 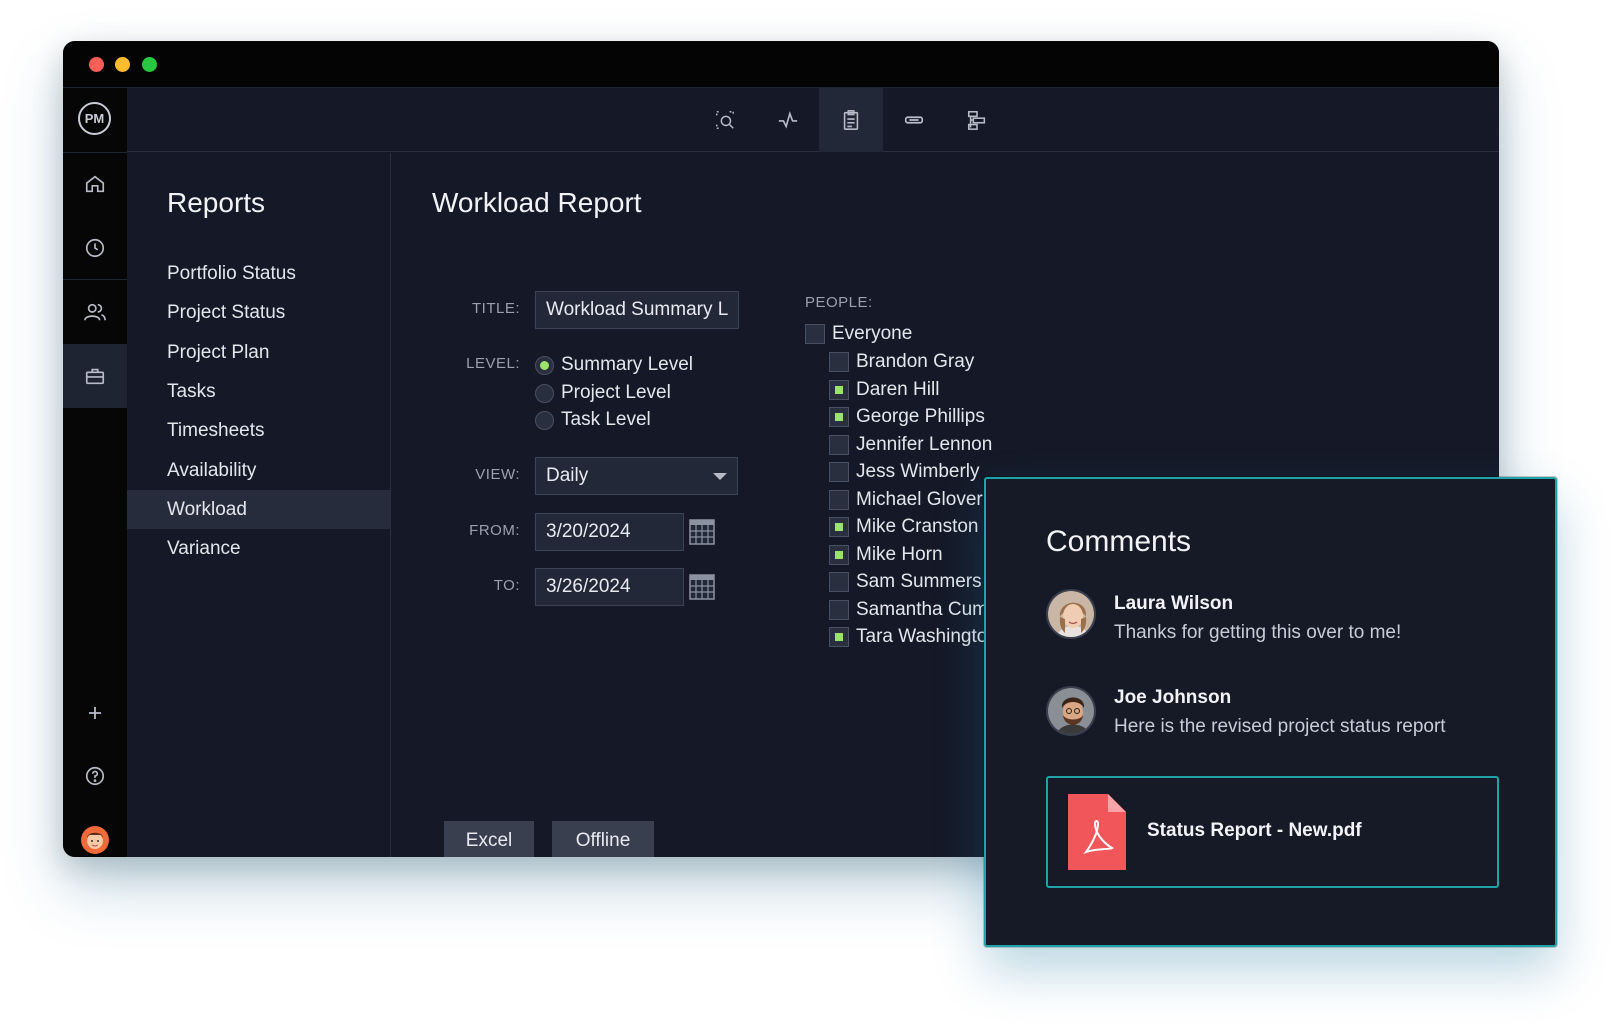 I want to click on avatar-laura-wilson, so click(x=1071, y=614).